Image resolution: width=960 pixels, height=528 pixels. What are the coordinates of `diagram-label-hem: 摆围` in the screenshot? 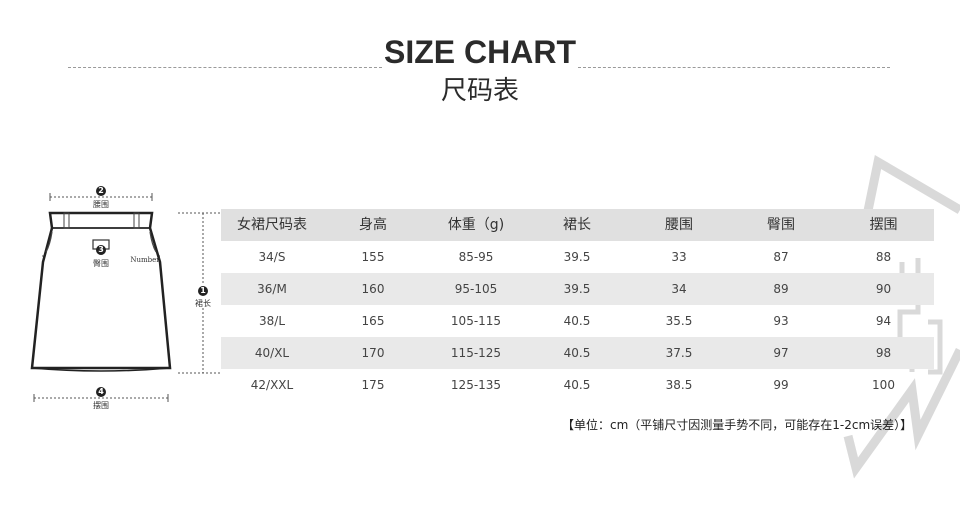 It's located at (101, 405).